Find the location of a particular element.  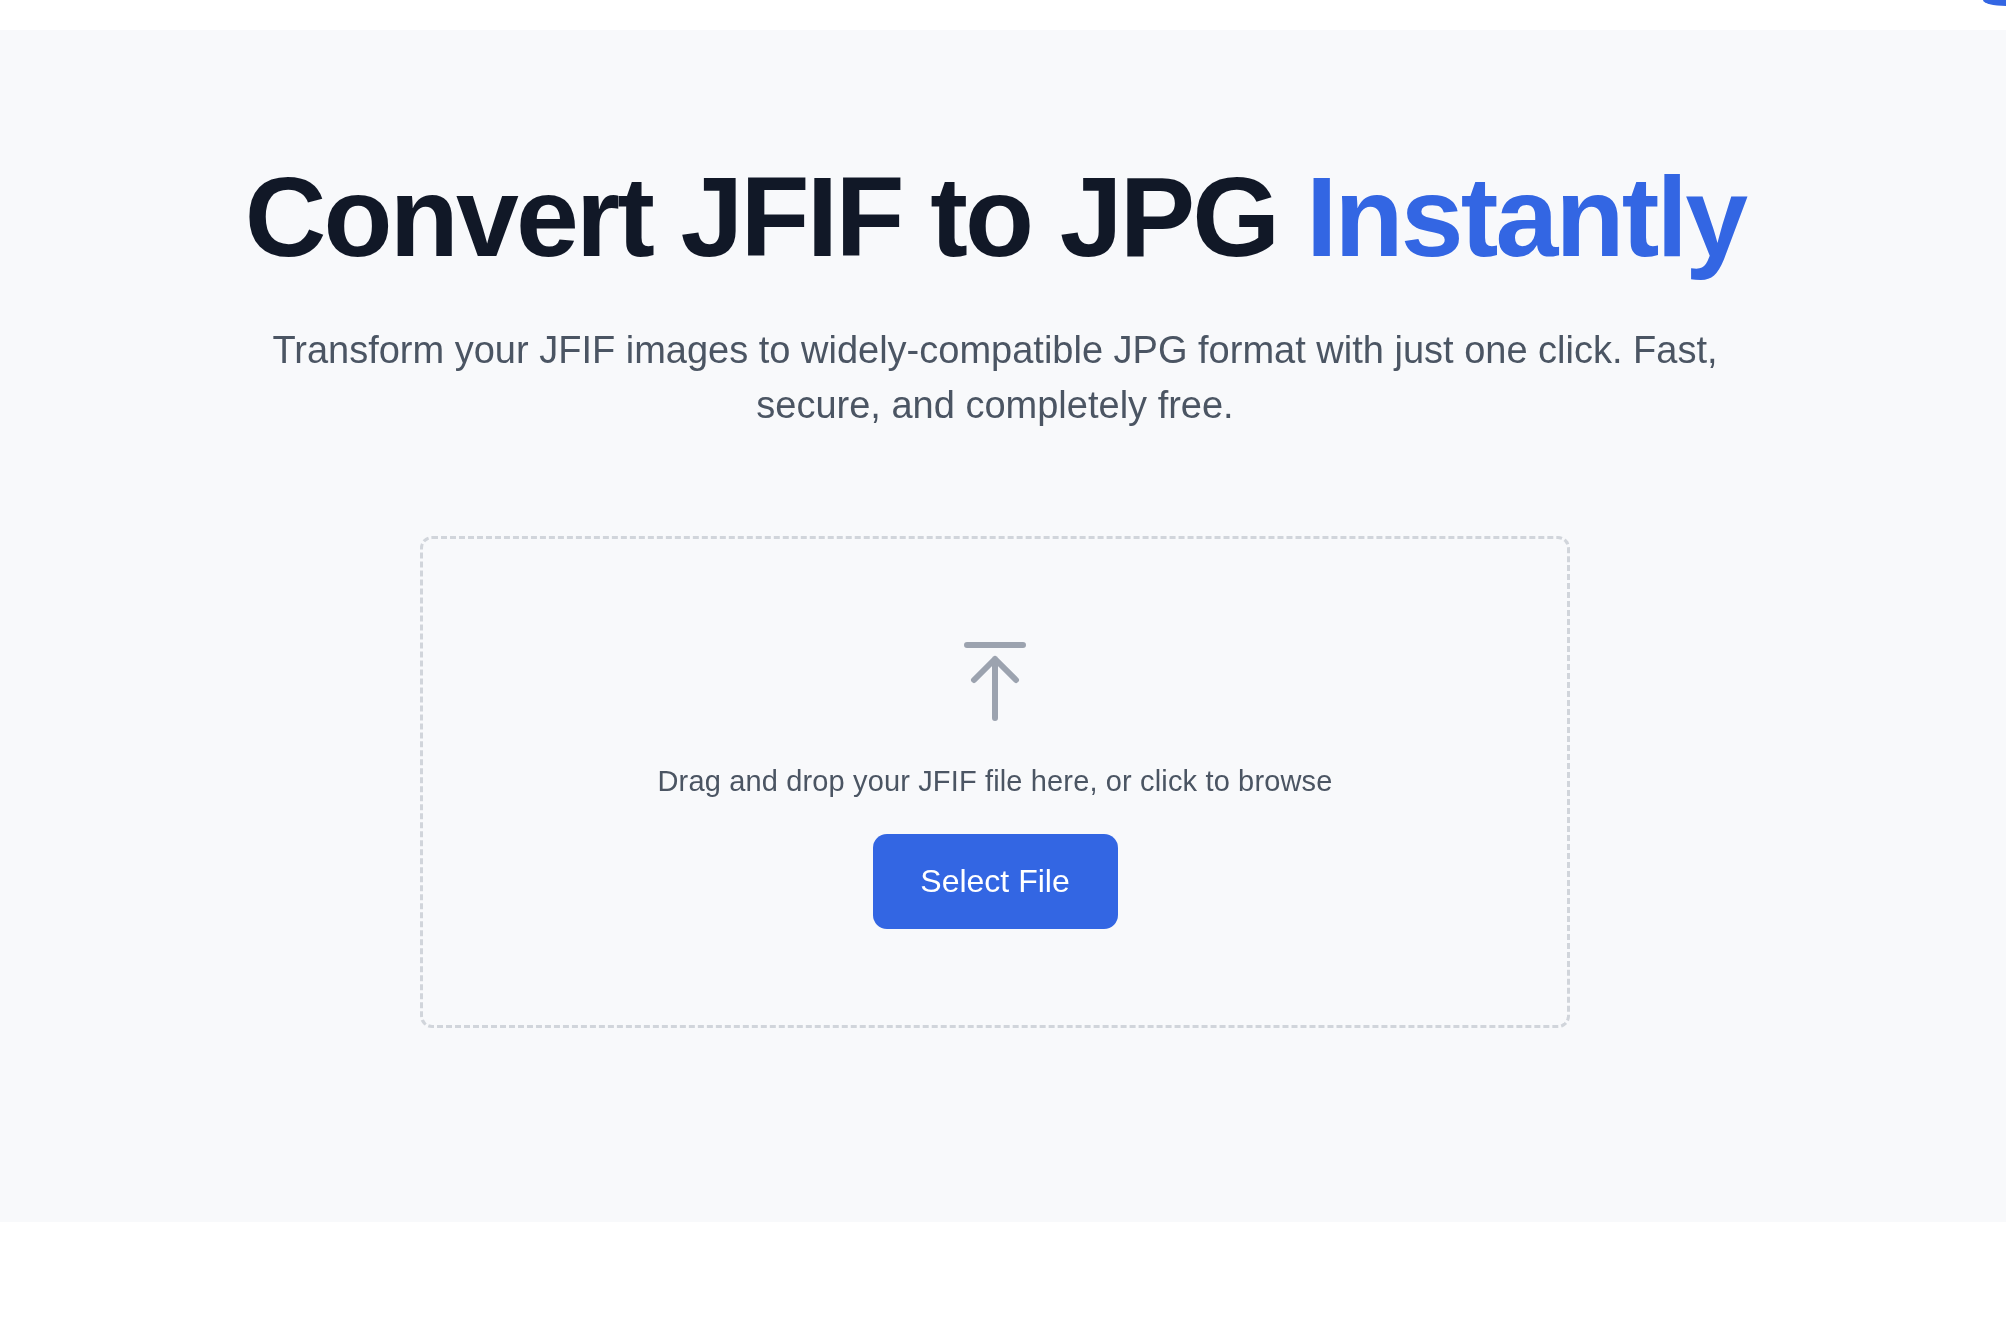

page-subtitle: Transform your JFIF images to widely-compatible JPG format with just one click. Fast, secure, and completely free. is located at coordinates (995, 378).